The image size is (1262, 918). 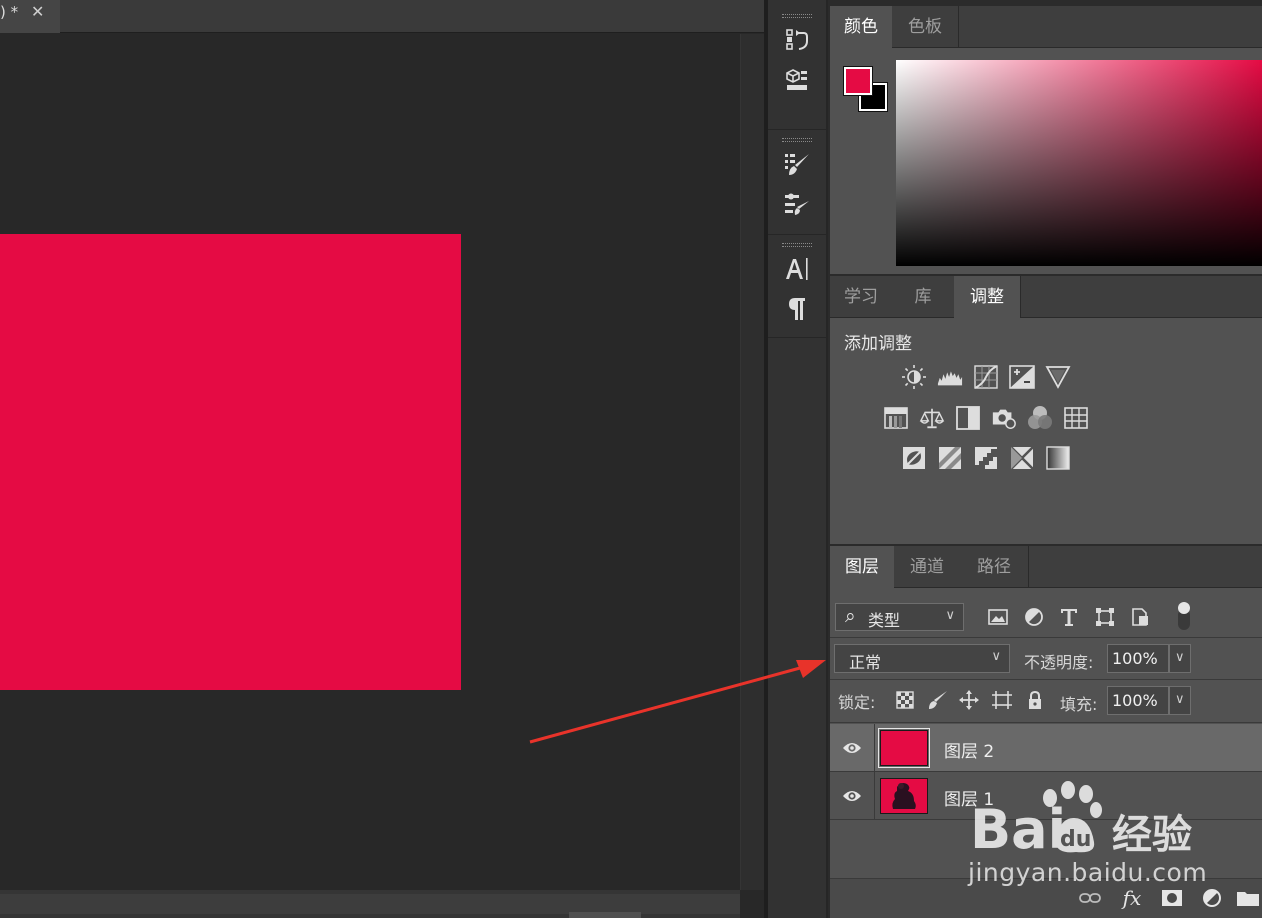 I want to click on fill-dropdown-button: ∨, so click(x=1180, y=700).